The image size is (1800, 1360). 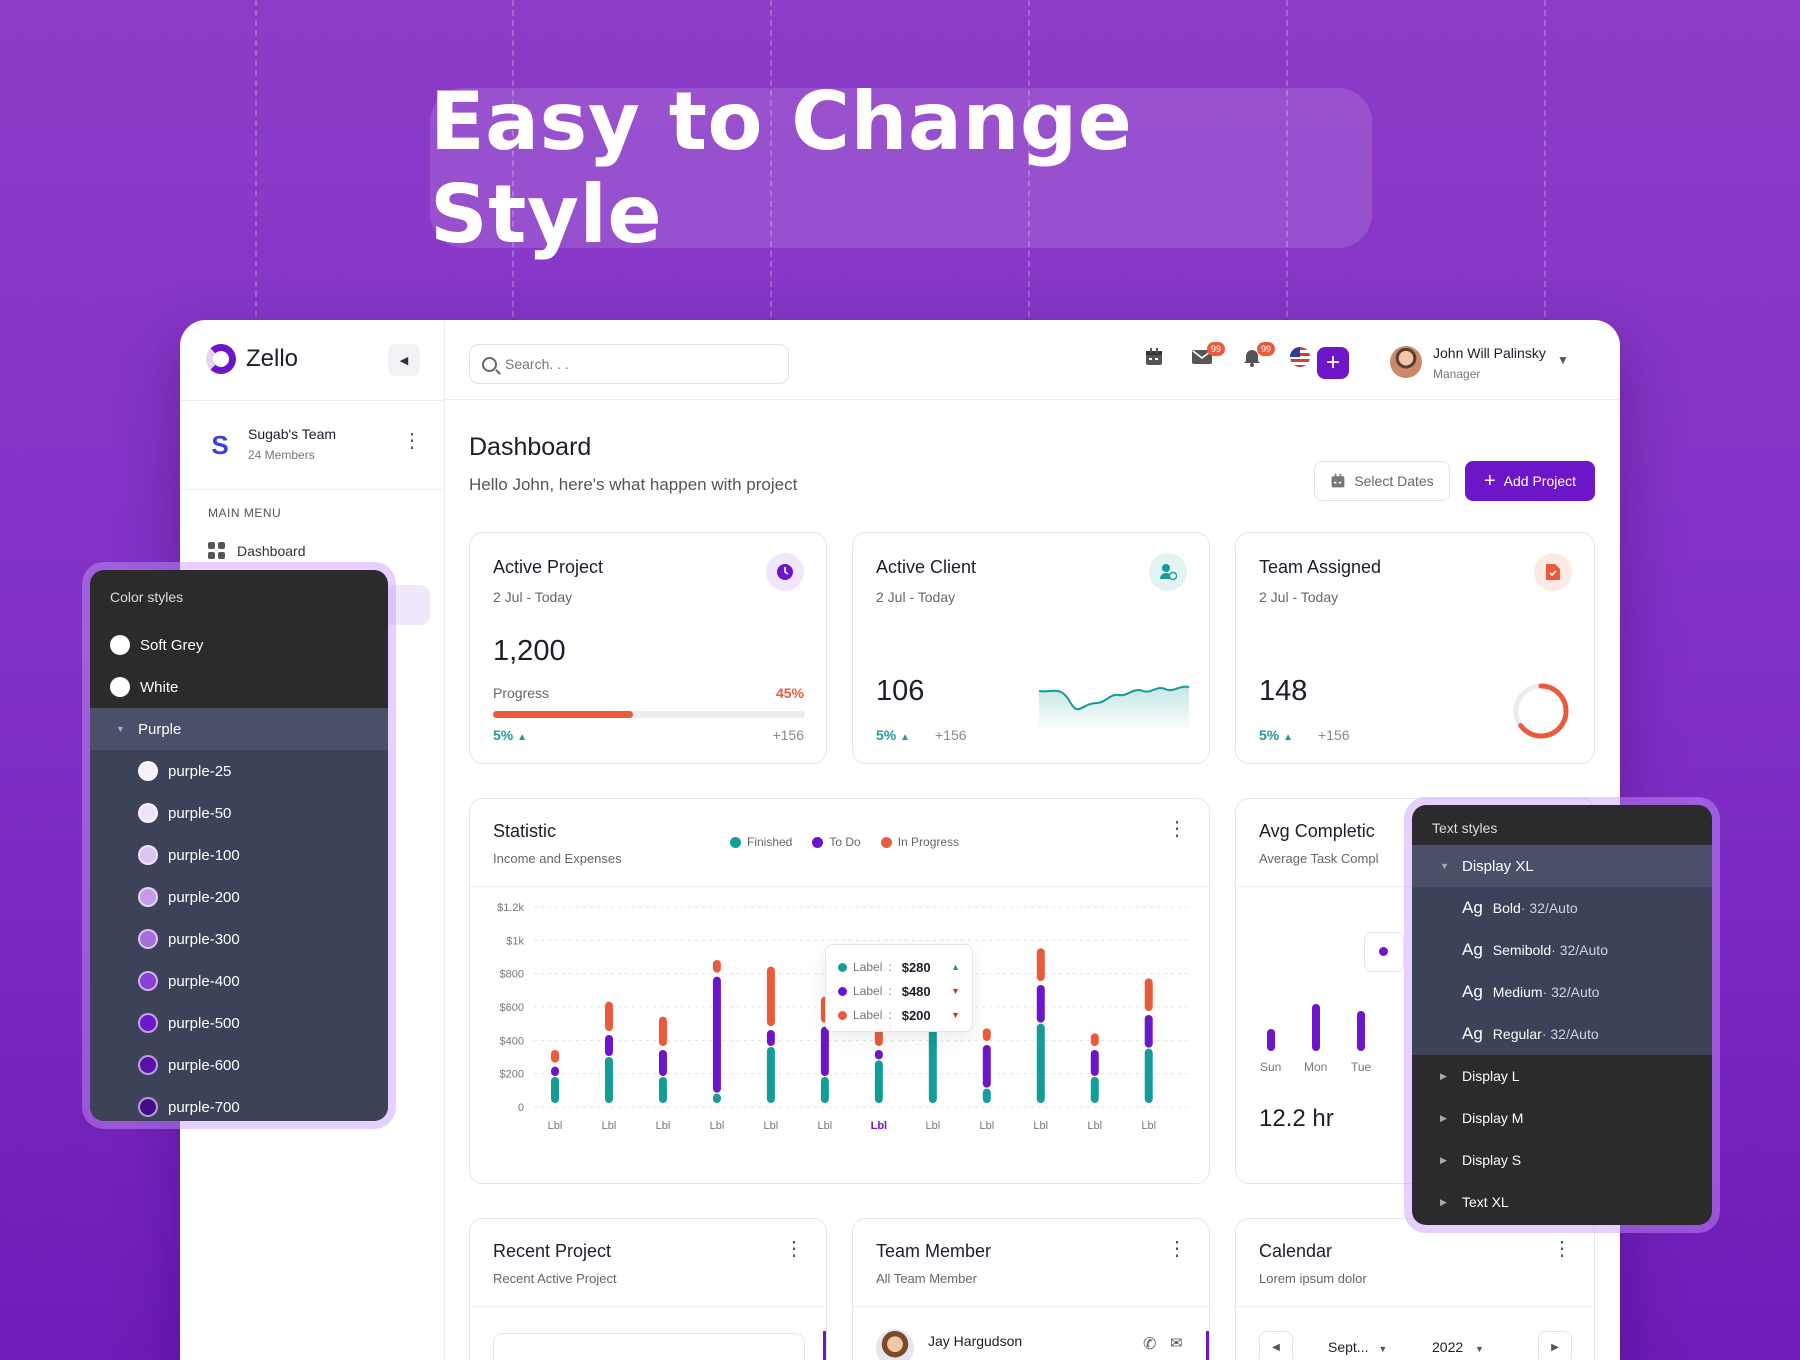 I want to click on text-style-groups: ▶ Display L ▶ Display M ▶ Display S ▶ Text XL, so click(x=1562, y=1139).